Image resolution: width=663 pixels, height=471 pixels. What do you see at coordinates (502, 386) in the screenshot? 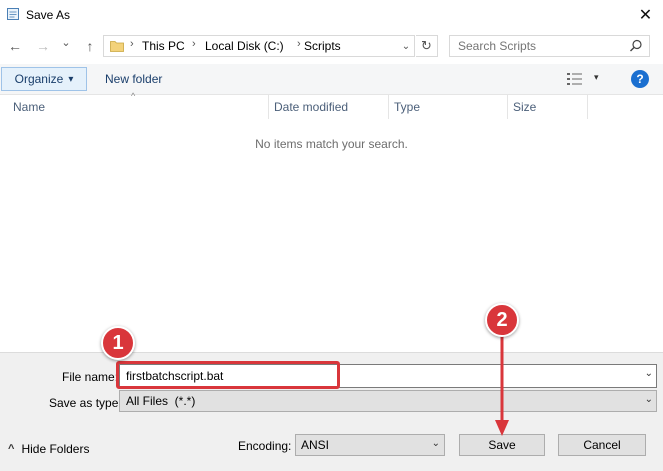
I see `annotation-arrow` at bounding box center [502, 386].